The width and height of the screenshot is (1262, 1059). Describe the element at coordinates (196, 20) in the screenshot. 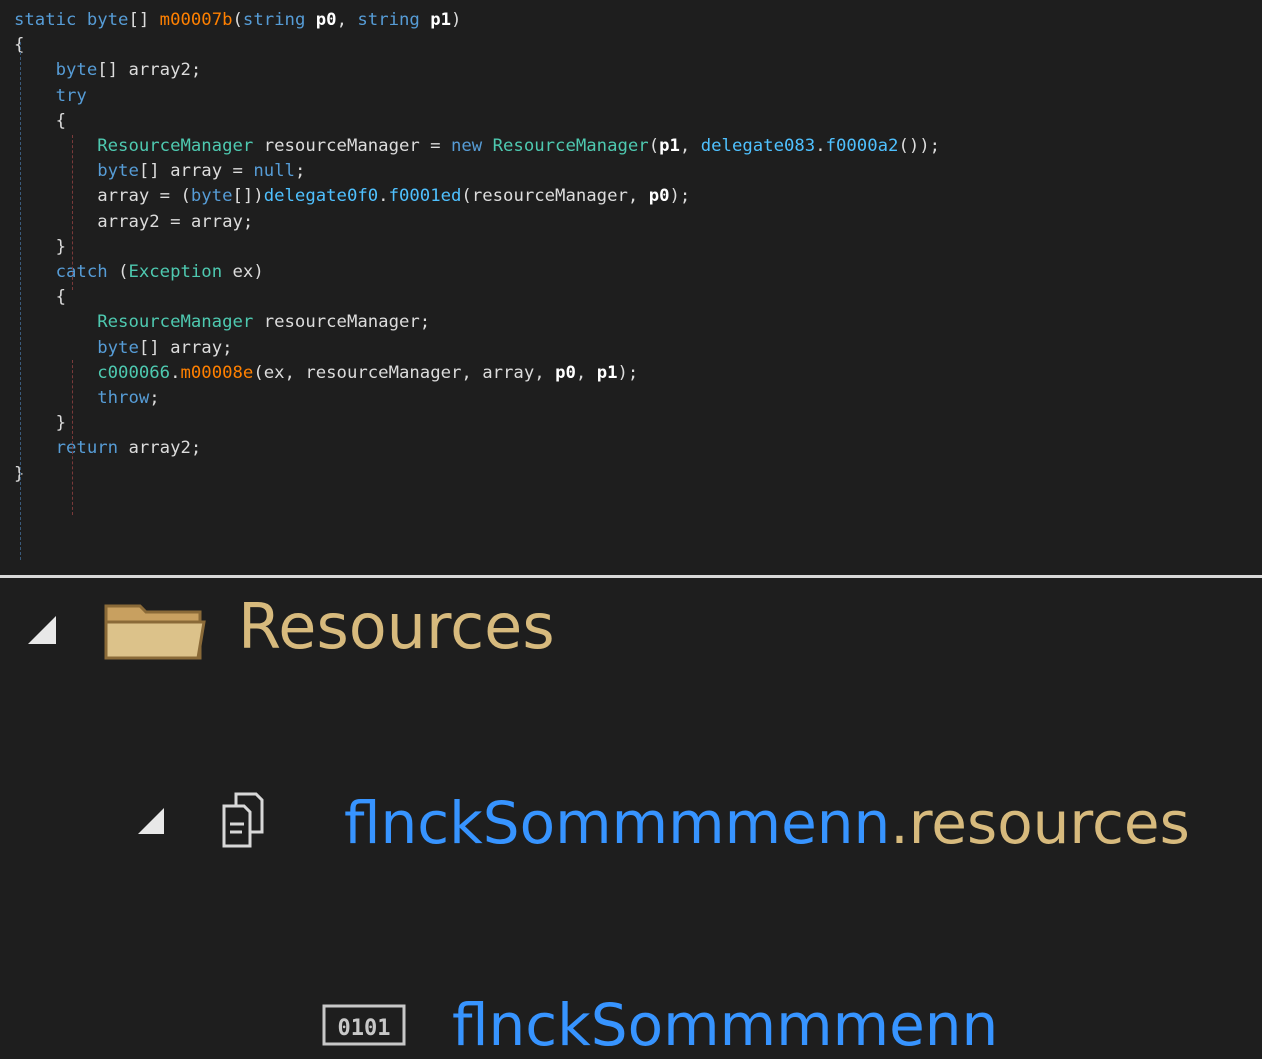

I see `code-token: m00007b` at that location.